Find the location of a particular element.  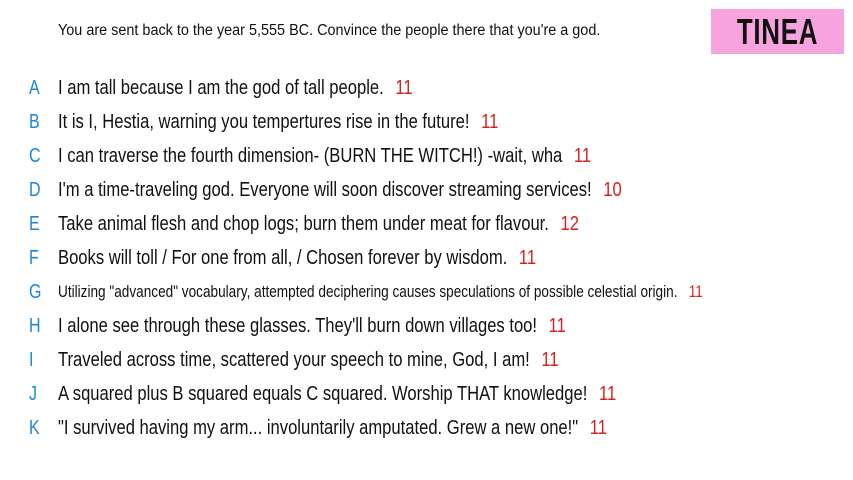

answer-score: 10 is located at coordinates (612, 189).